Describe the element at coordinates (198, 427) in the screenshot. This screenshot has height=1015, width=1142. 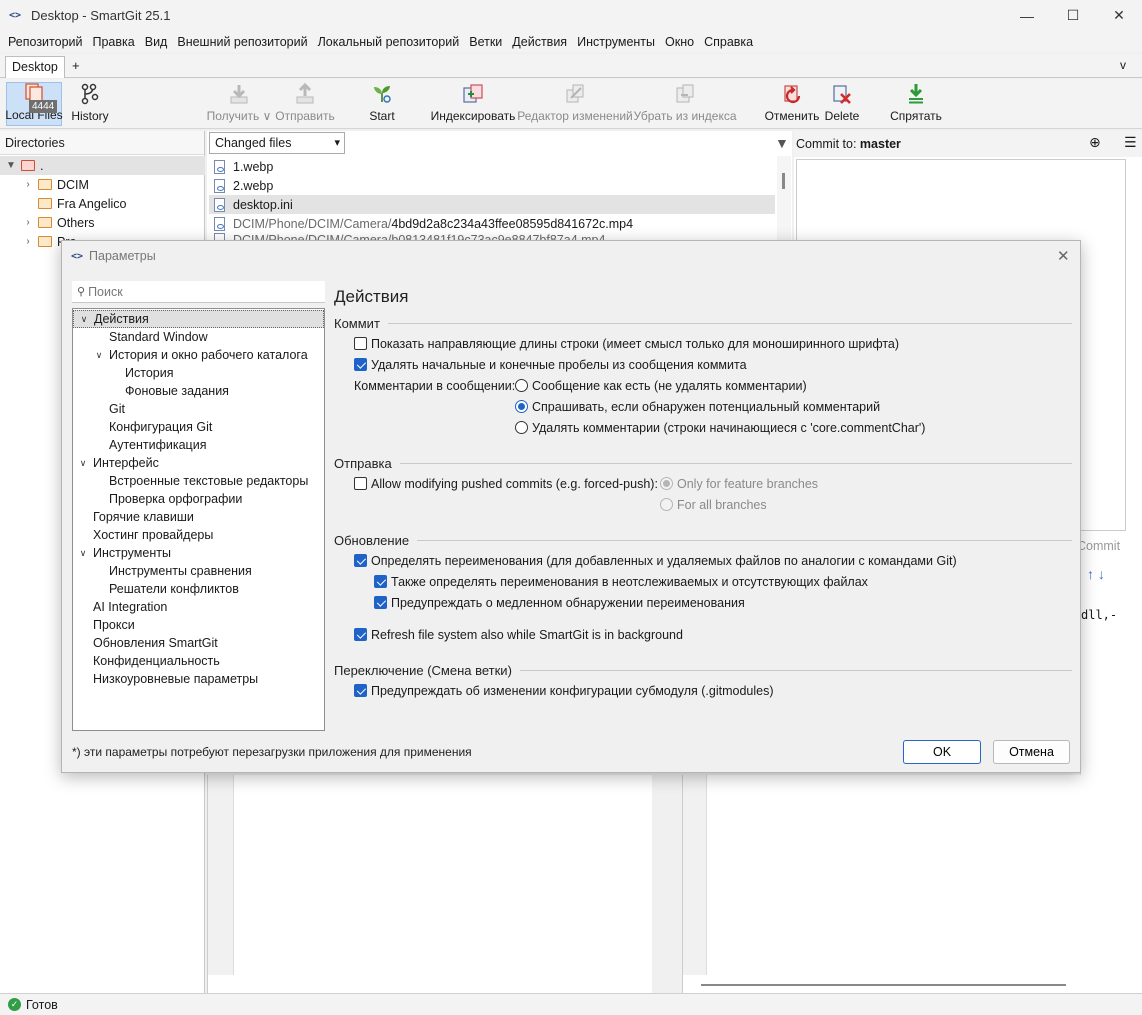
I see `nav-item: Конфигурация Git` at that location.